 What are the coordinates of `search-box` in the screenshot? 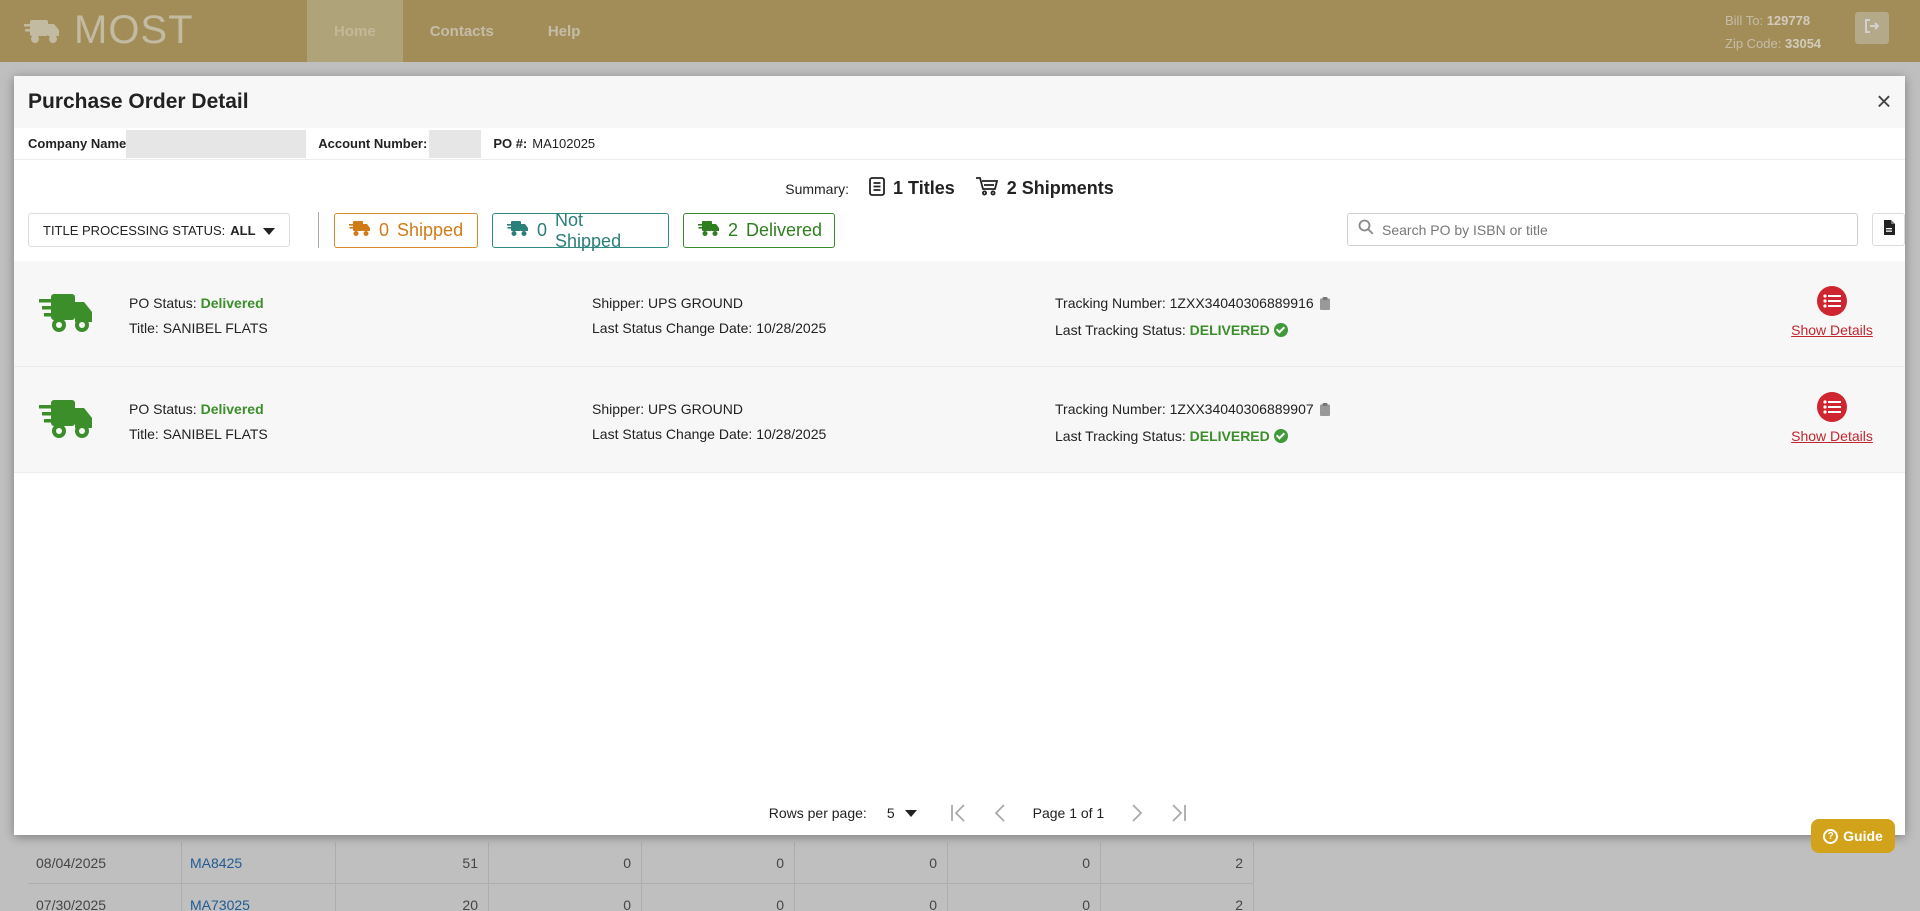 It's located at (1602, 229).